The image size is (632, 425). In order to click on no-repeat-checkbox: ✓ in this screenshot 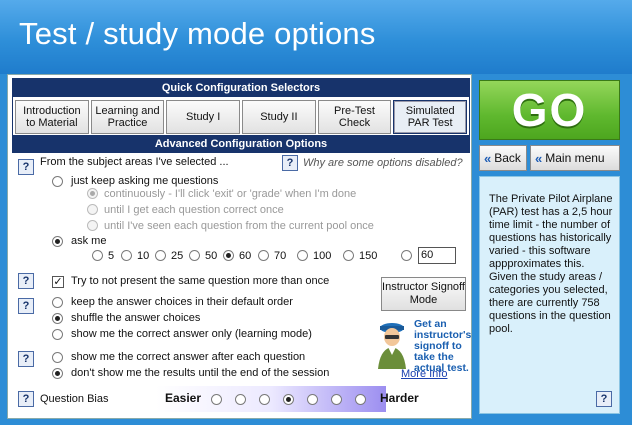, I will do `click(58, 282)`.